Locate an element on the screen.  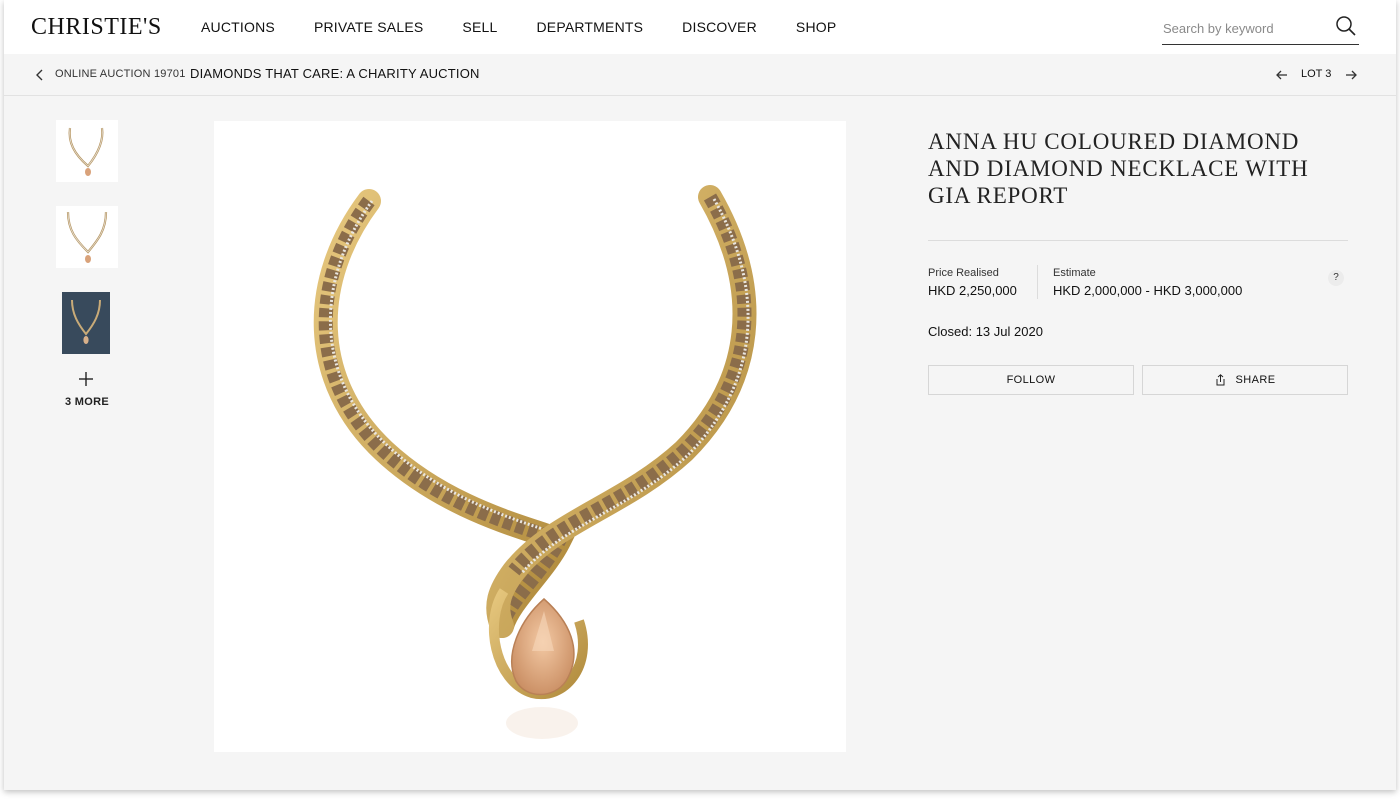
nav-discover: DISCOVER is located at coordinates (719, 27).